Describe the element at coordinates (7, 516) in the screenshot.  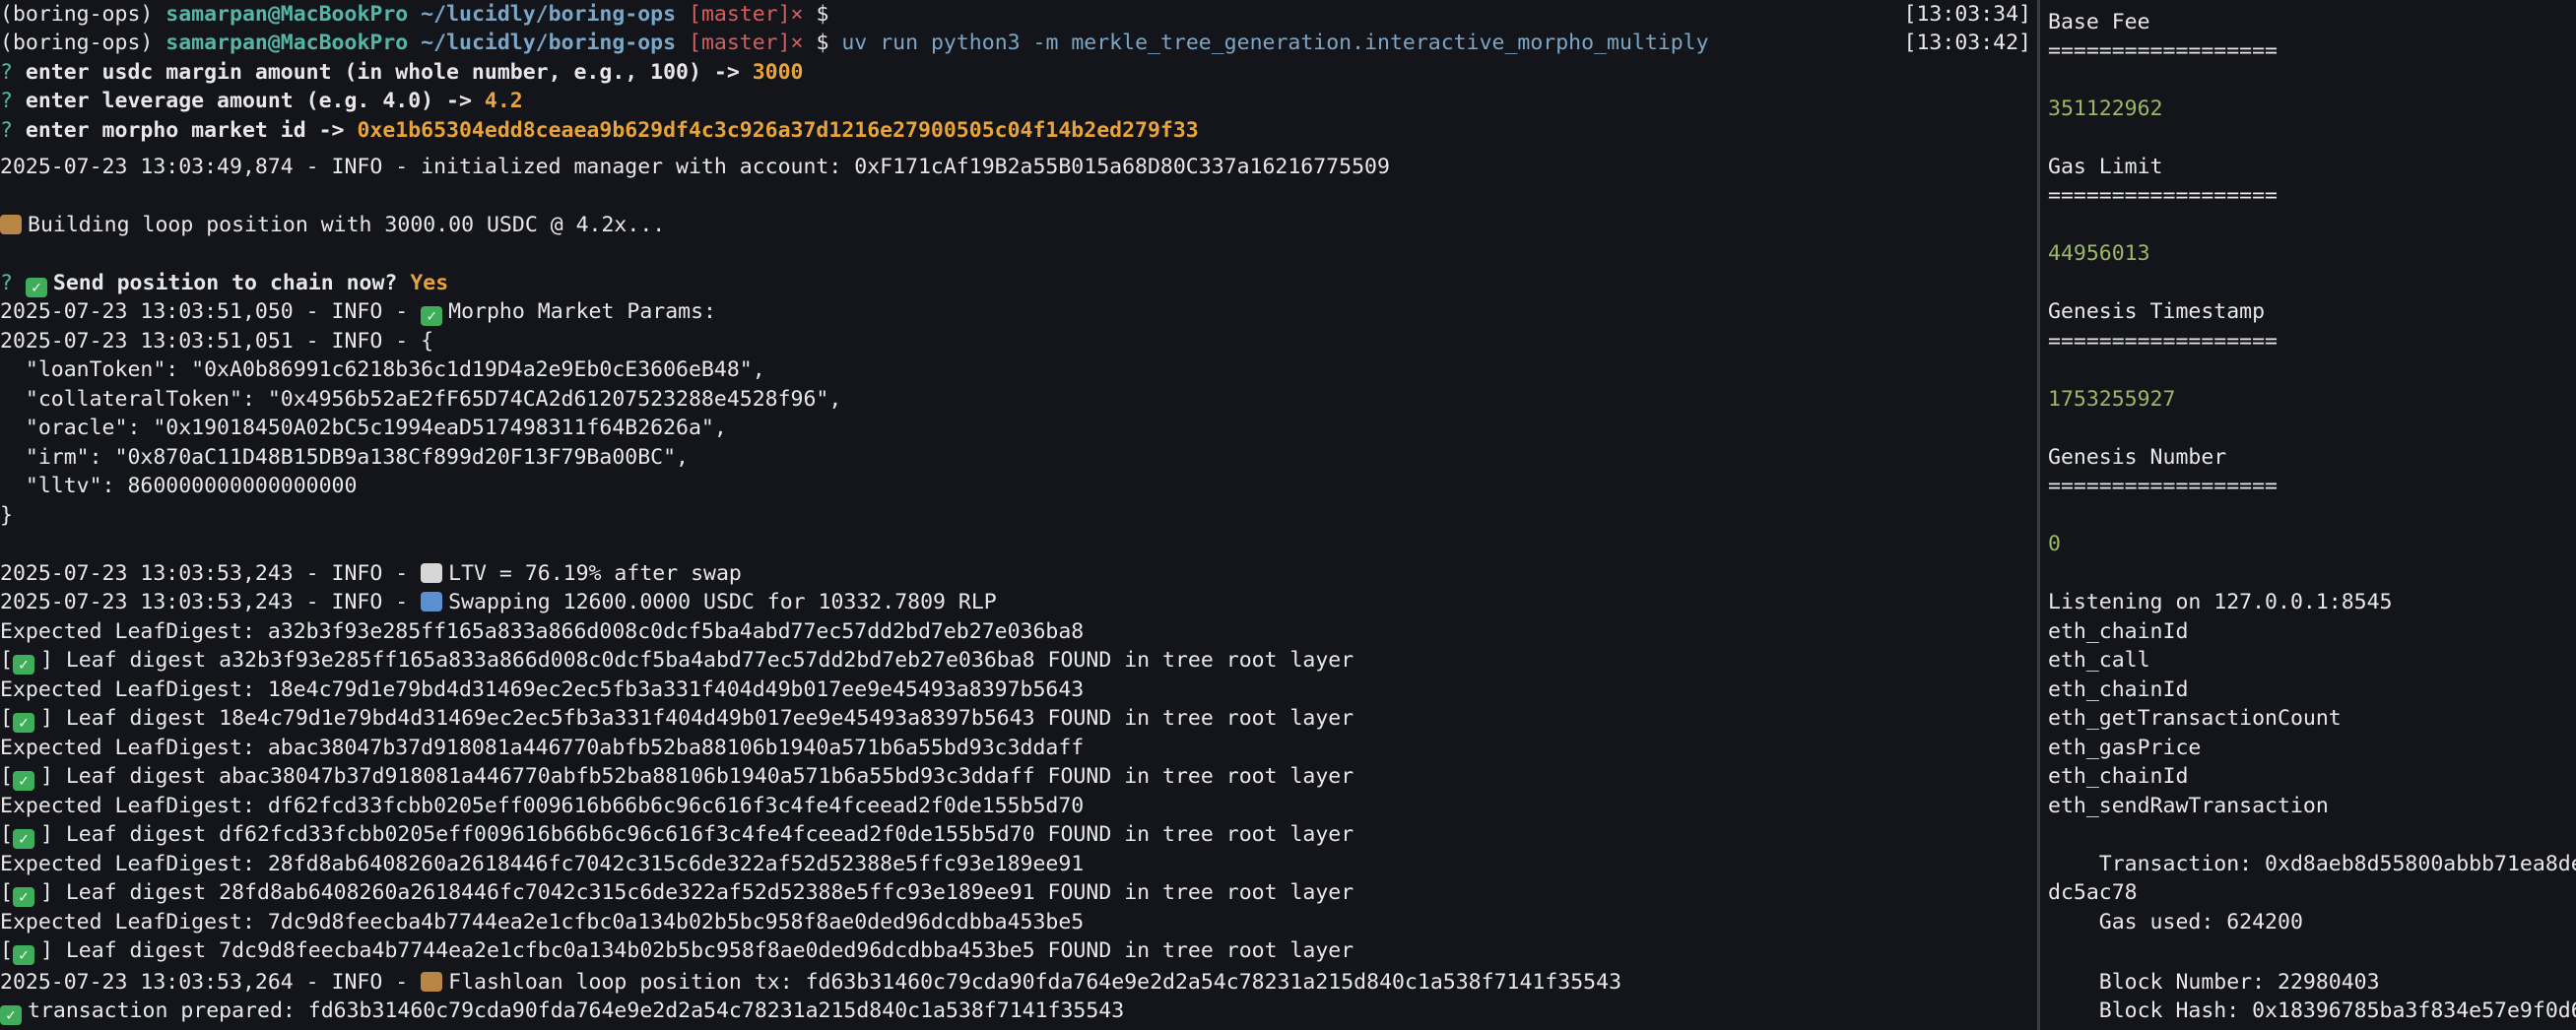
I see `json-line: }` at that location.